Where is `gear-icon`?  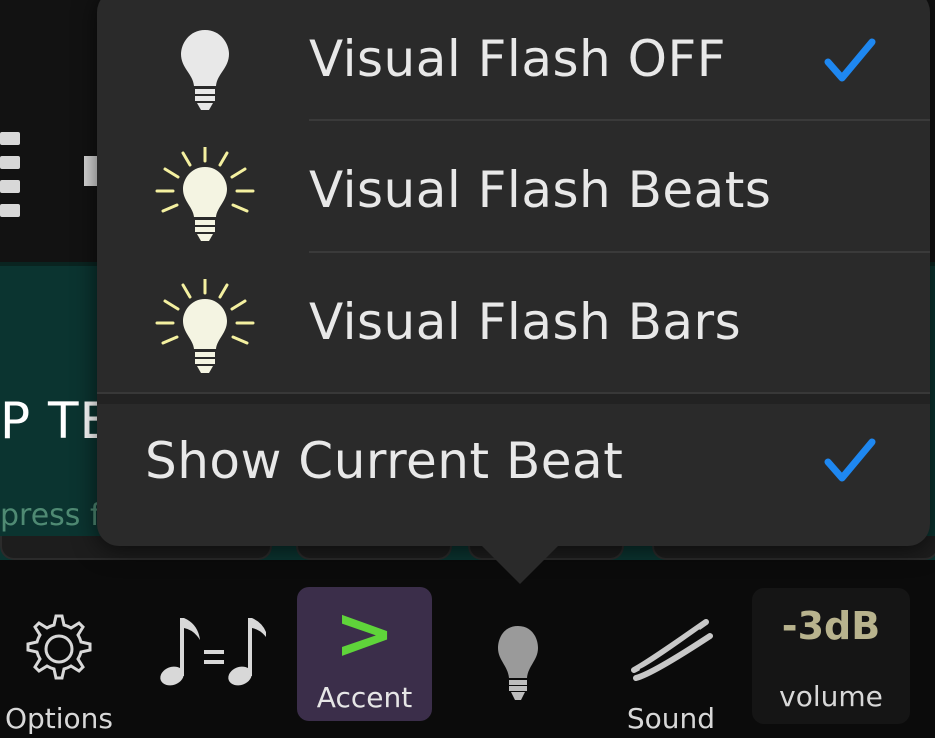
gear-icon is located at coordinates (59, 647).